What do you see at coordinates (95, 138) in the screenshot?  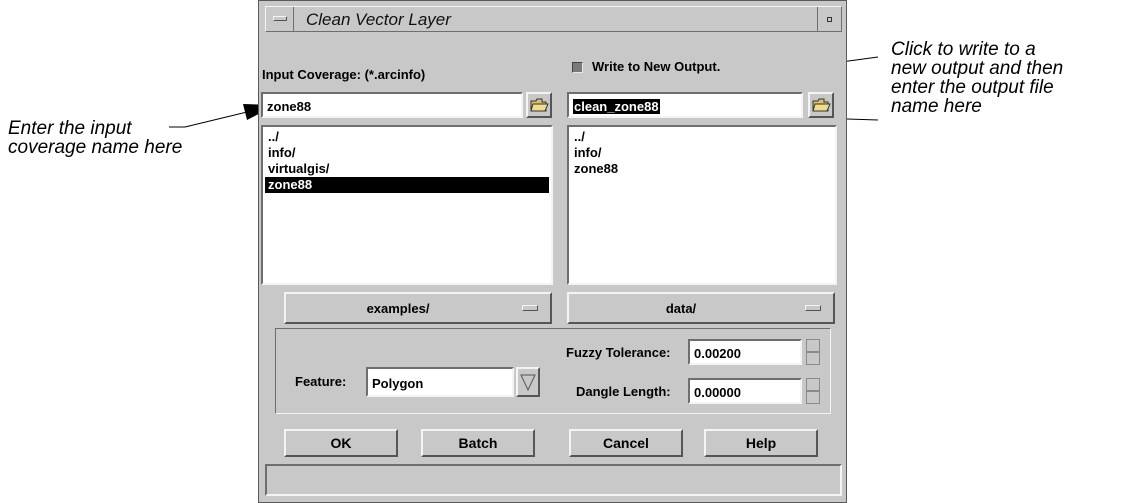 I see `annotation-input: Enter the input coverage name here` at bounding box center [95, 138].